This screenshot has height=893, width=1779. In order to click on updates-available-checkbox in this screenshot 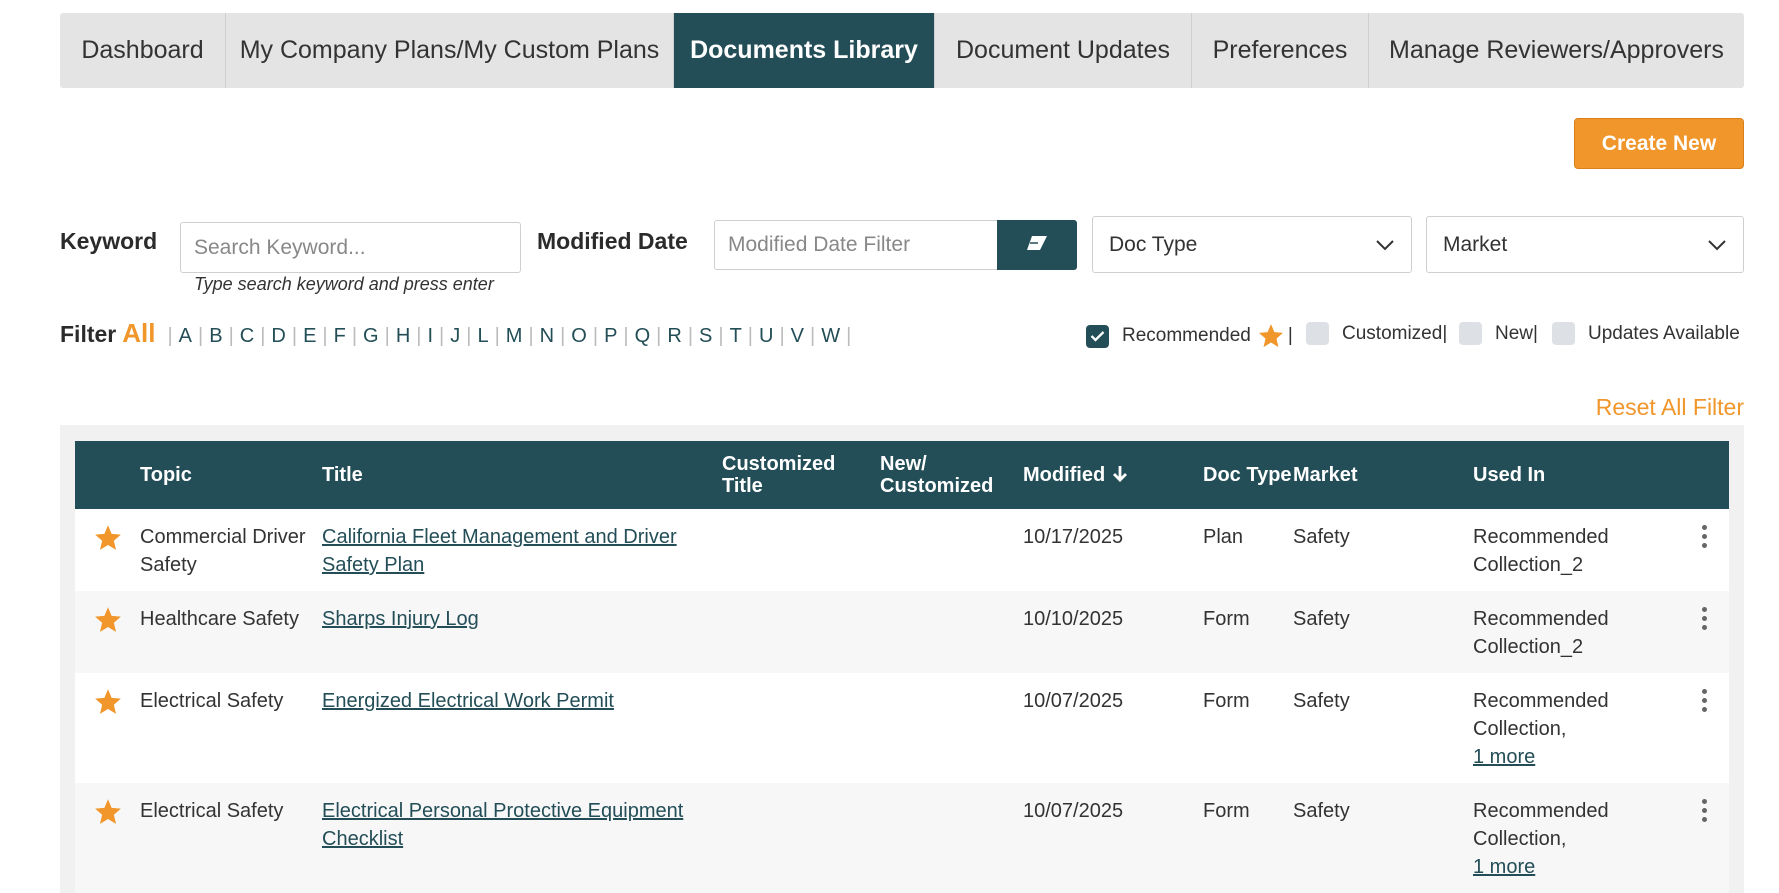, I will do `click(1563, 333)`.